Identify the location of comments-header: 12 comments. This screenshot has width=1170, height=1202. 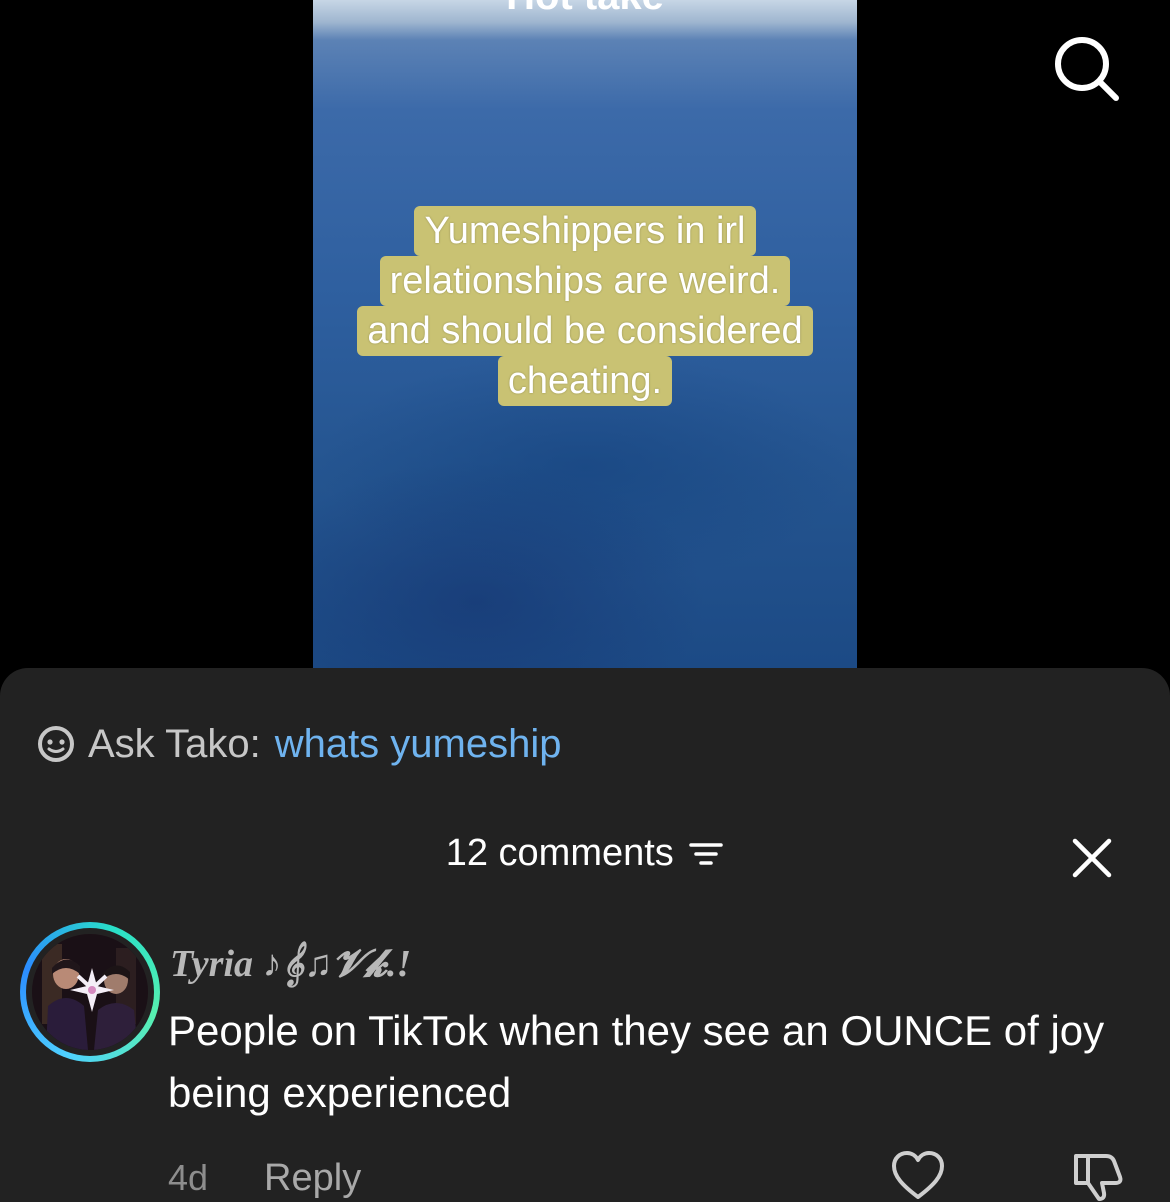
(585, 857).